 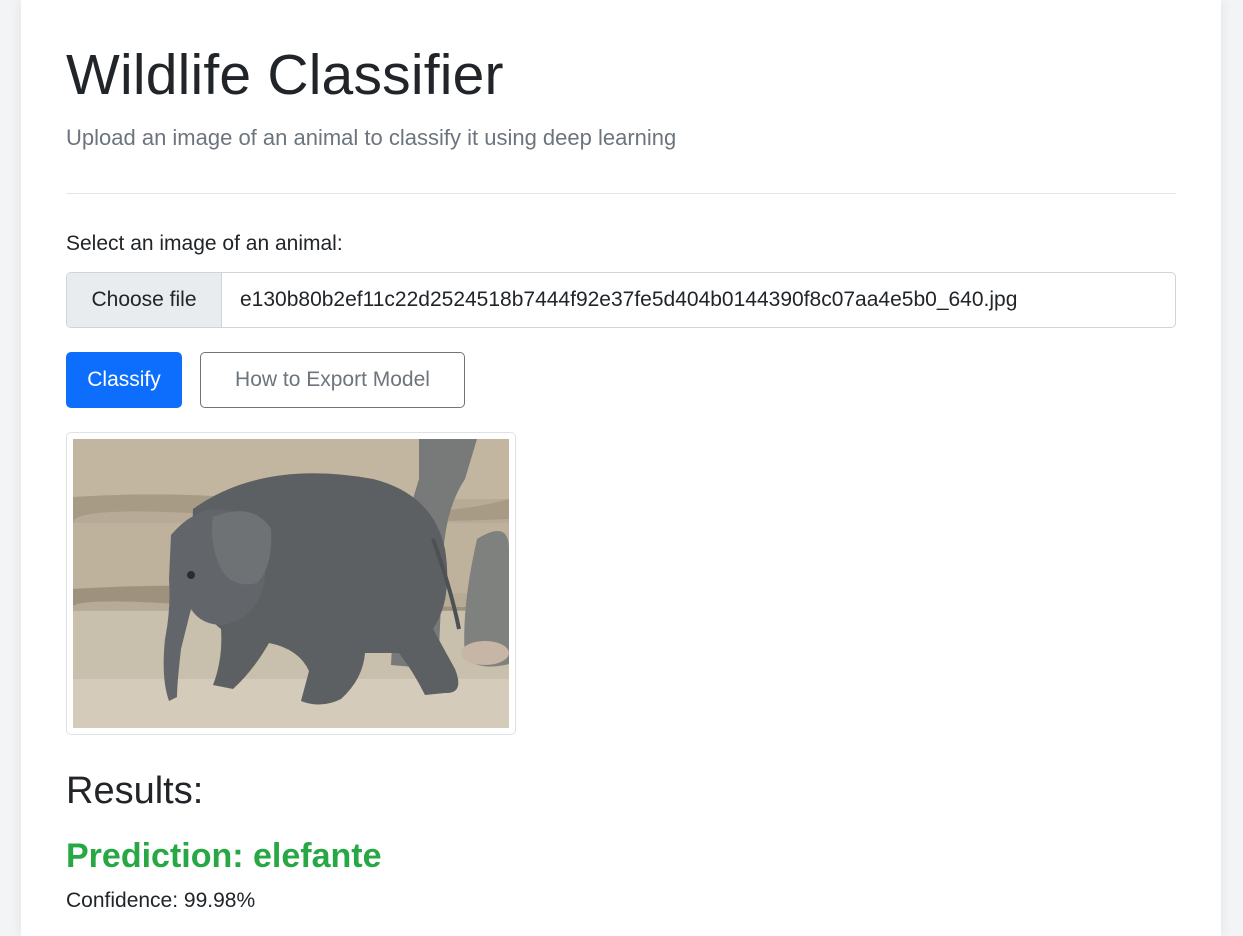 I want to click on export-model-button: How to Export Model, so click(x=332, y=380).